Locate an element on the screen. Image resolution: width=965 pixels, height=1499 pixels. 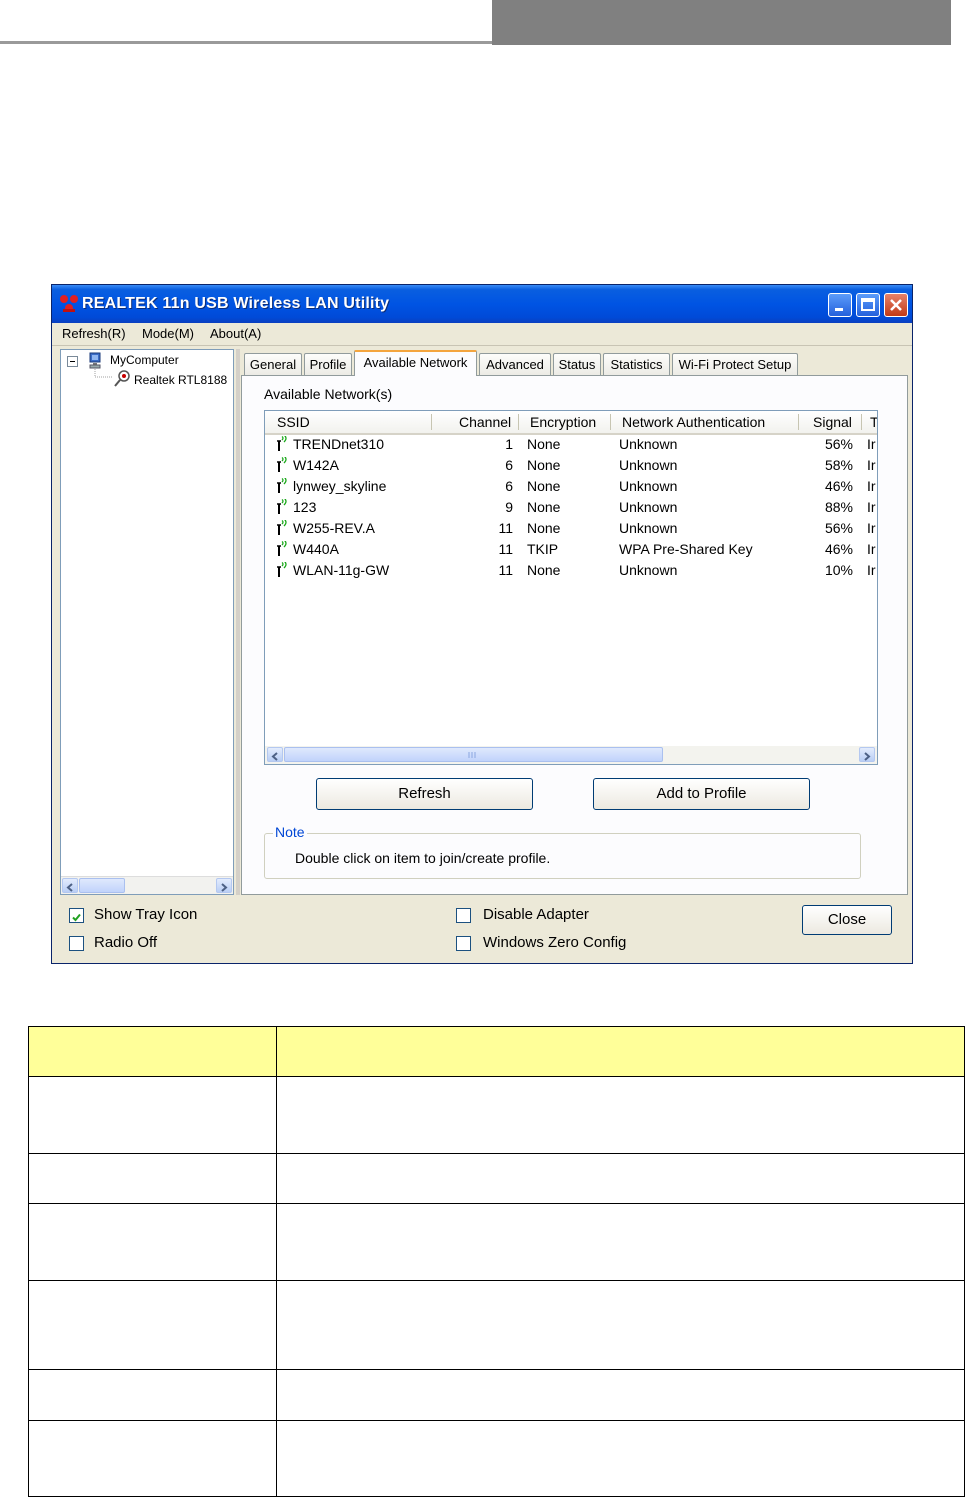
disable-adapter-checkbox is located at coordinates (463, 915).